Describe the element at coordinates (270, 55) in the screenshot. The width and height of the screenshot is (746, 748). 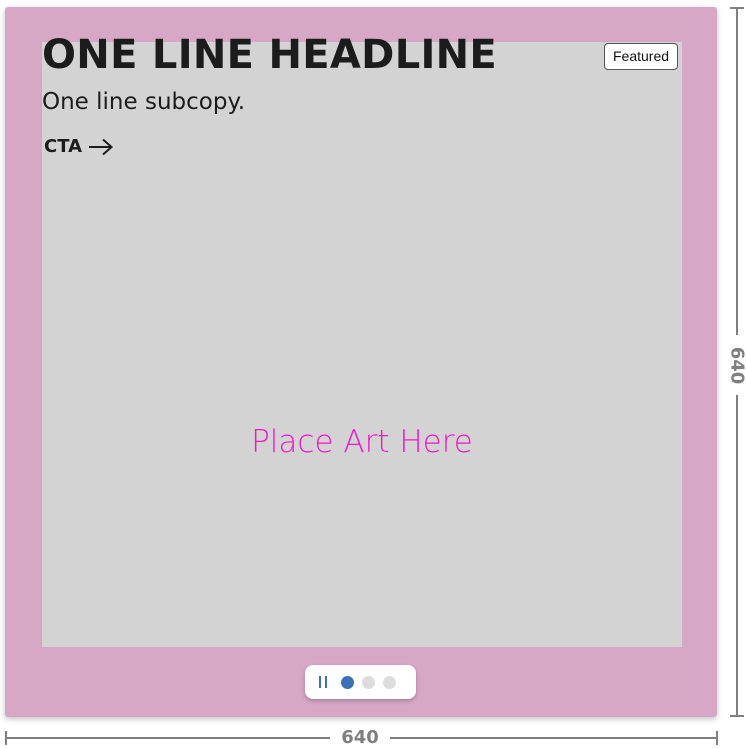
I see `headline: ONE LINE HEADLINE` at that location.